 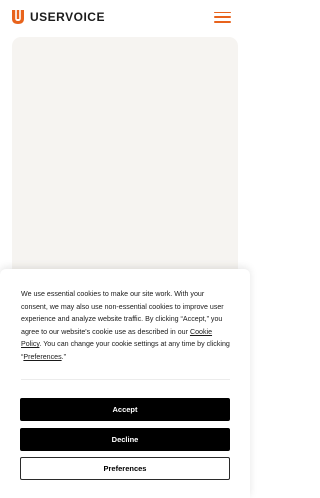 What do you see at coordinates (125, 468) in the screenshot?
I see `preferences-button: Preferences` at bounding box center [125, 468].